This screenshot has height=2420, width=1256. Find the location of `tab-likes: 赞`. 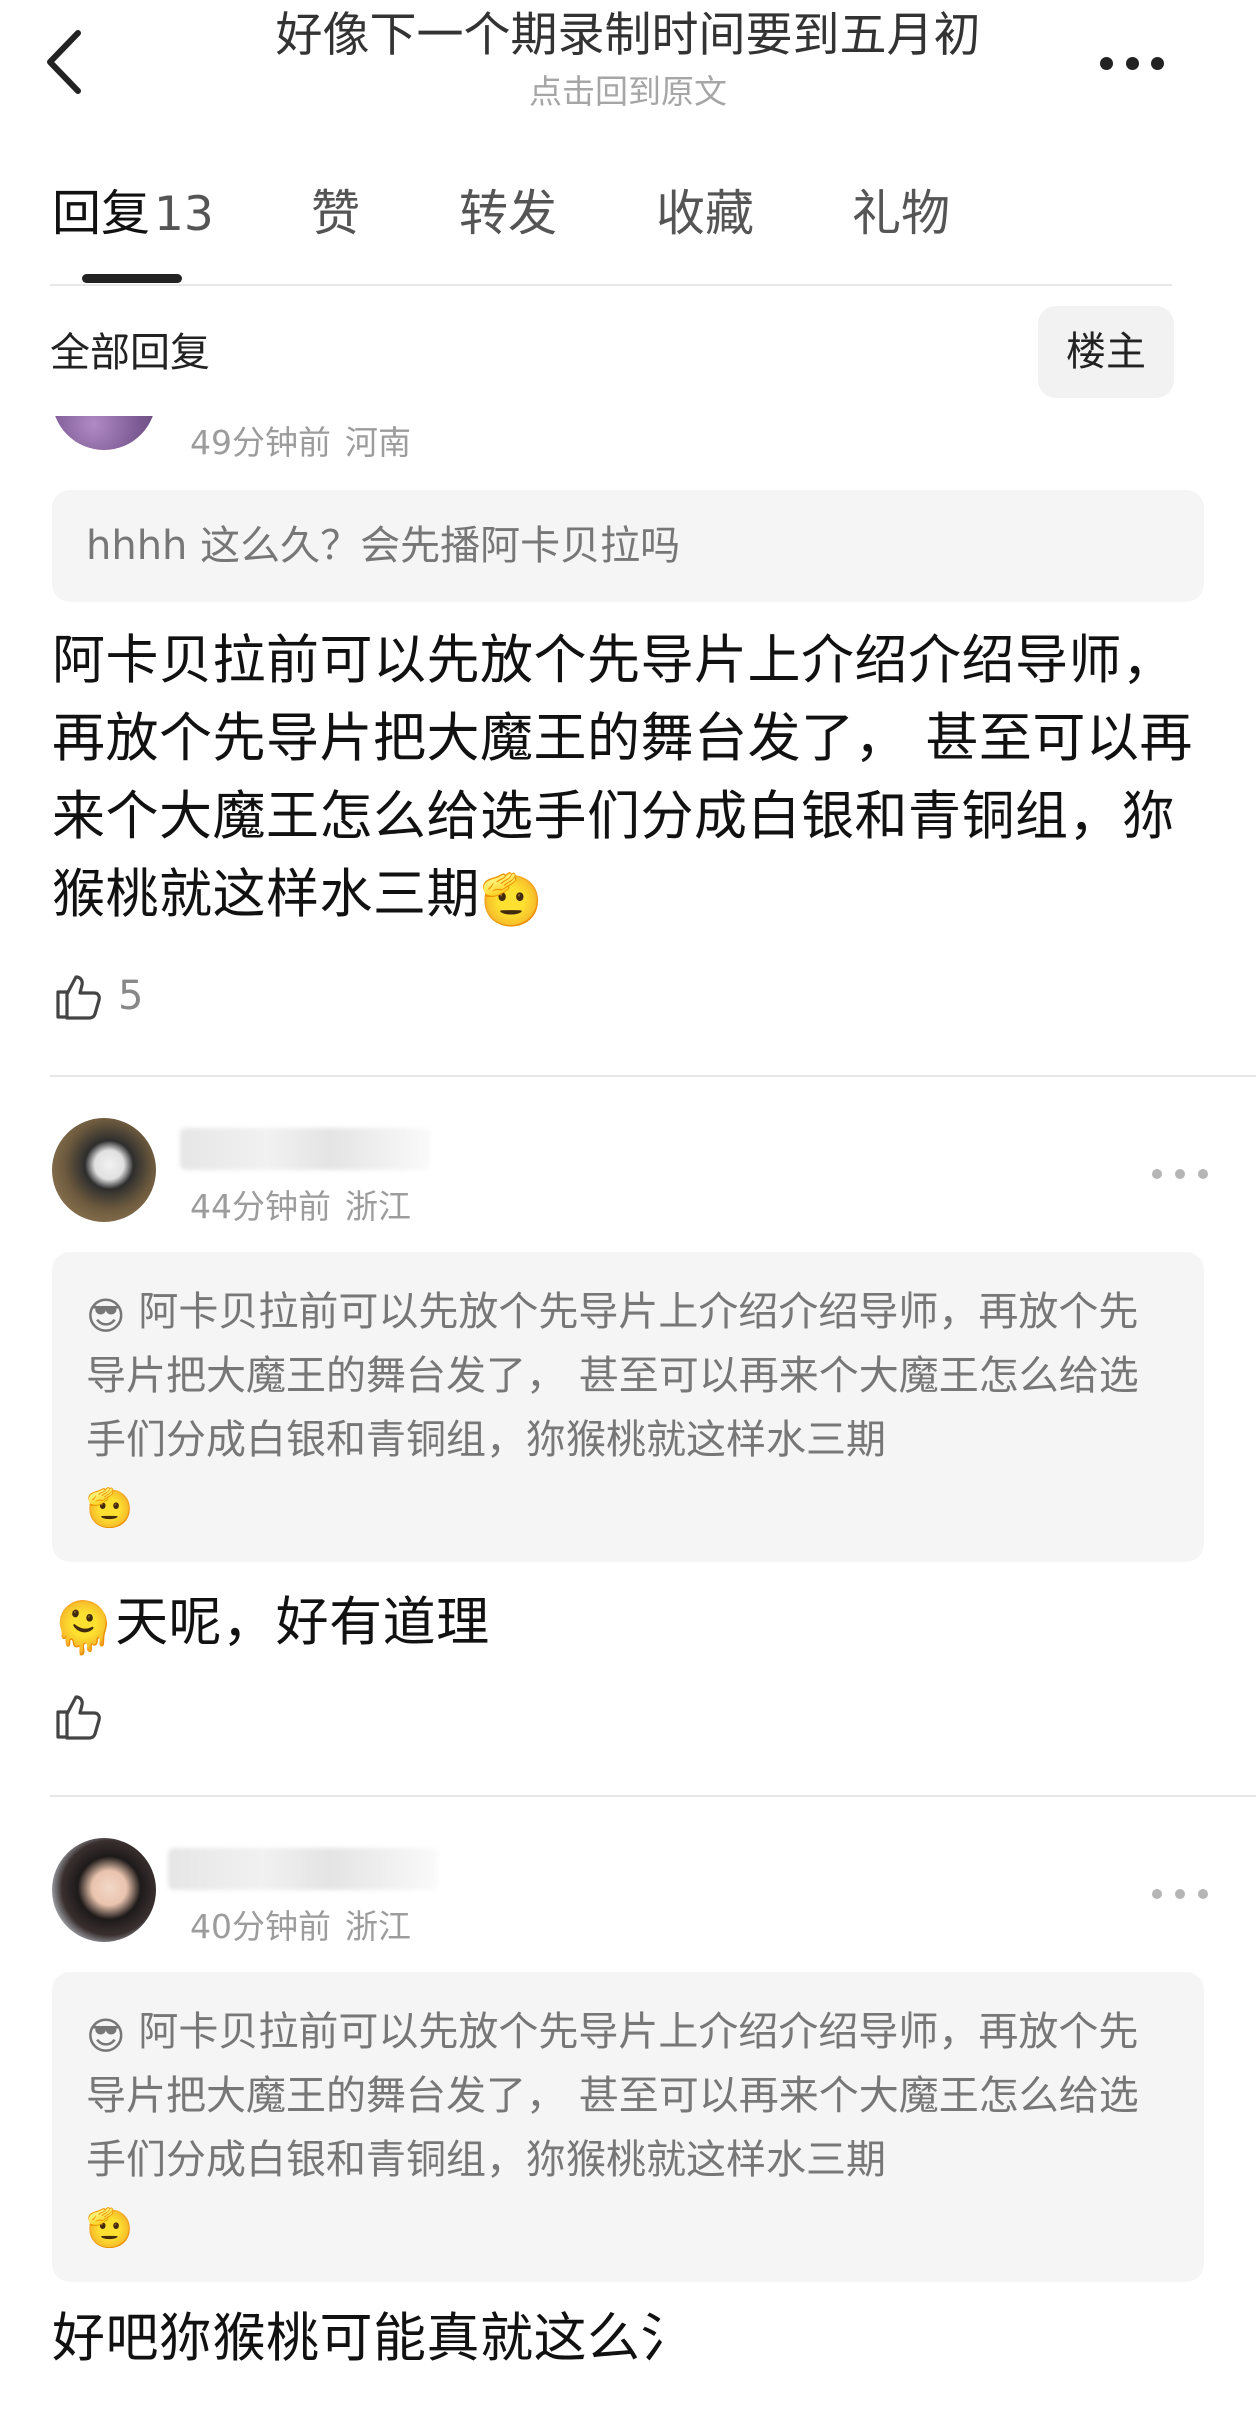

tab-likes: 赞 is located at coordinates (335, 214).